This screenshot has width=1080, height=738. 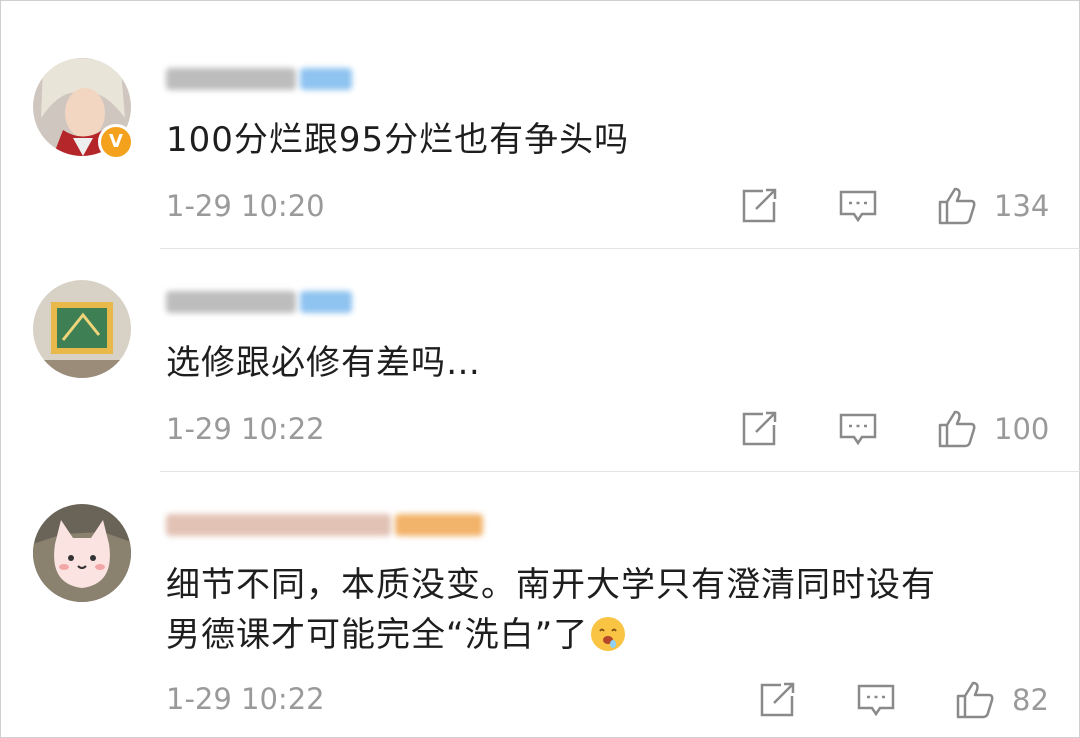 What do you see at coordinates (398, 140) in the screenshot?
I see `comment-text: 100分烂跟95分烂也有争头吗` at bounding box center [398, 140].